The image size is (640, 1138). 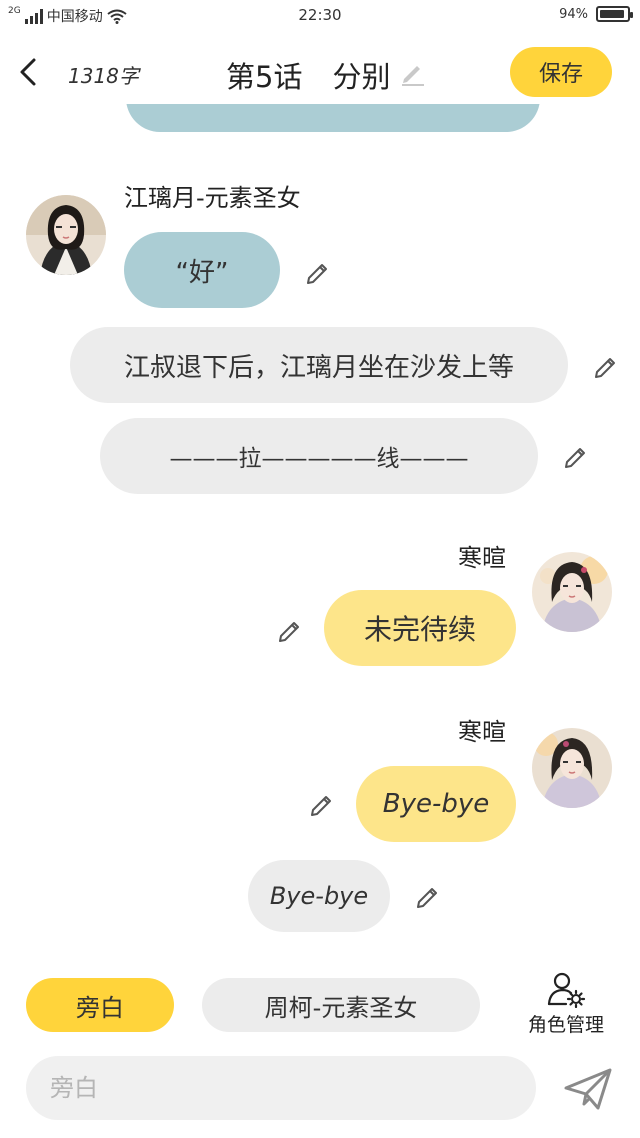 I want to click on message-bubble: 未完待续, so click(x=420, y=628).